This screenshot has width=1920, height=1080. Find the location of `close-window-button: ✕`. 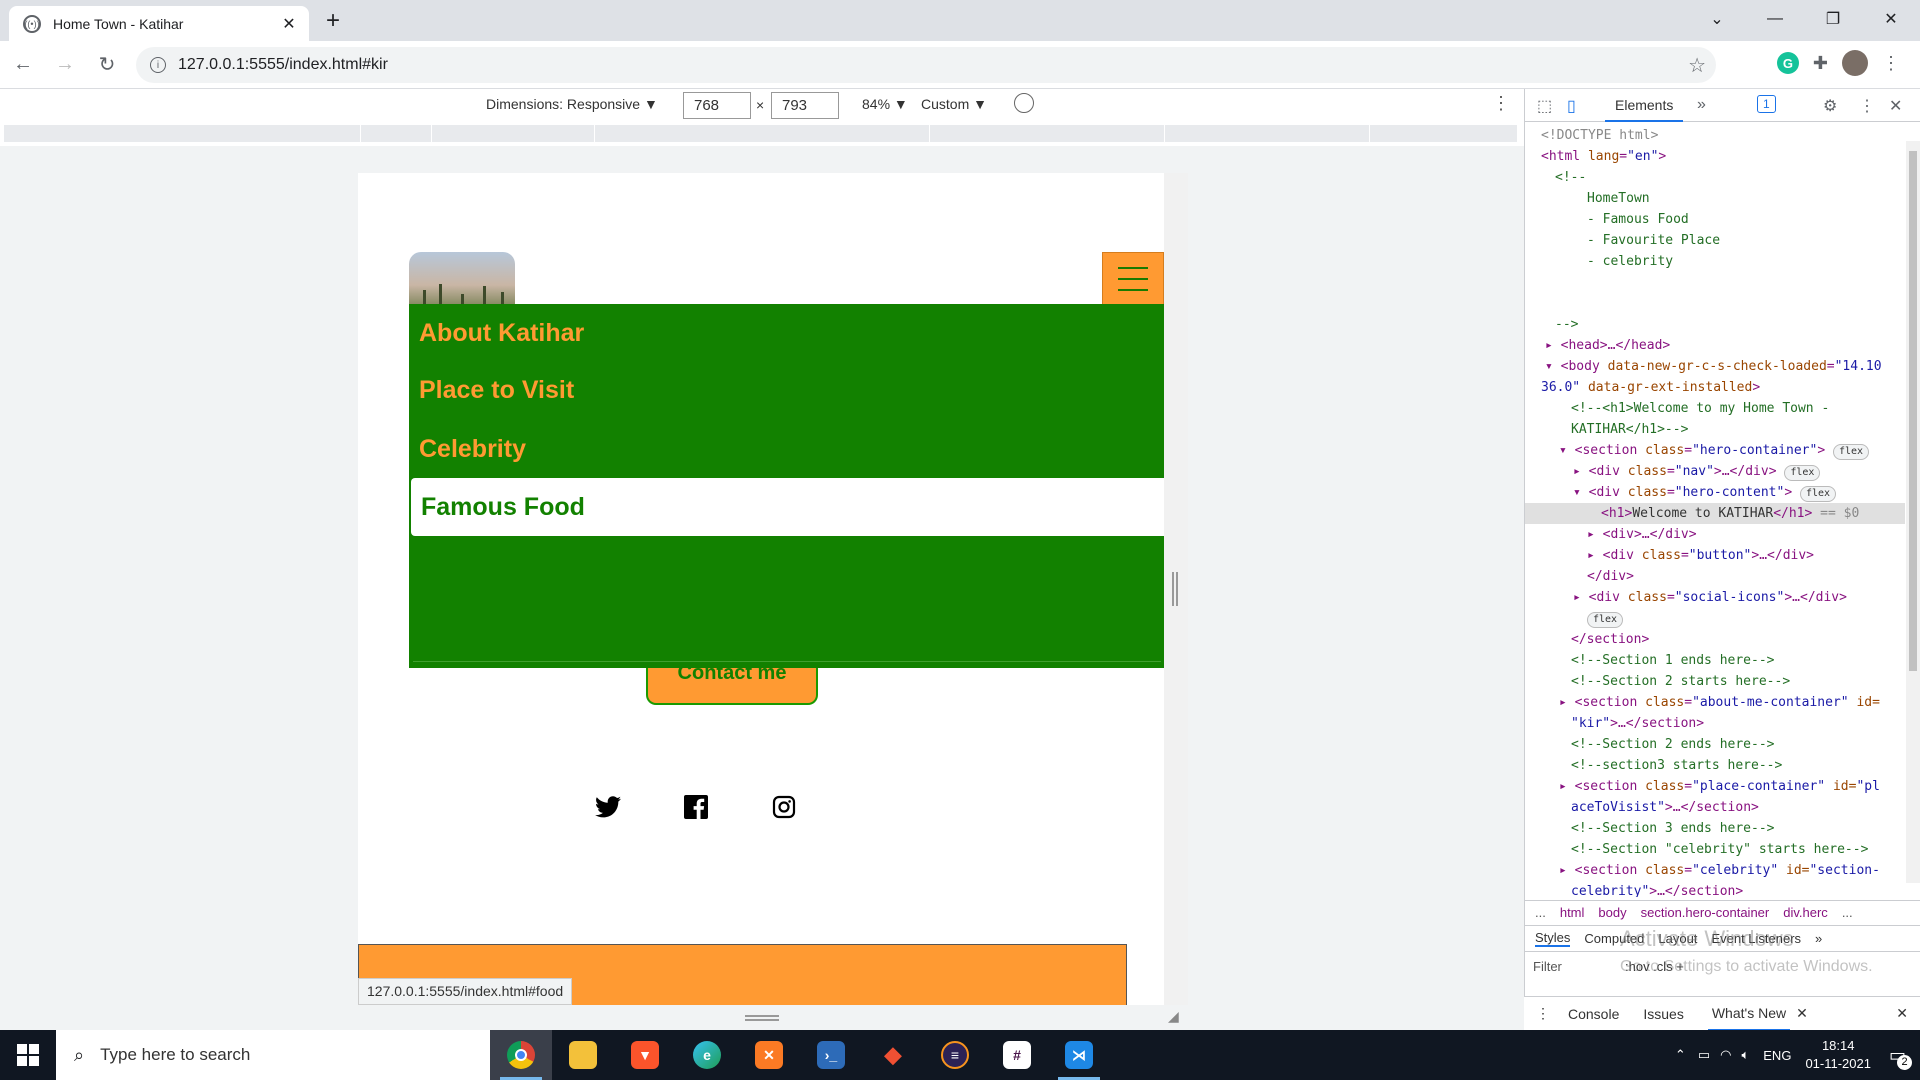

close-window-button: ✕ is located at coordinates (1891, 19).